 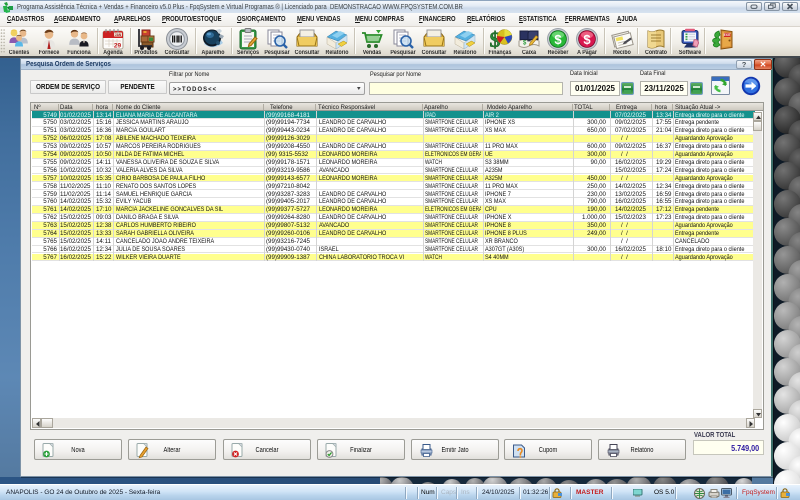 What do you see at coordinates (726, 35) in the screenshot?
I see `svg-text: EXIT` at bounding box center [726, 35].